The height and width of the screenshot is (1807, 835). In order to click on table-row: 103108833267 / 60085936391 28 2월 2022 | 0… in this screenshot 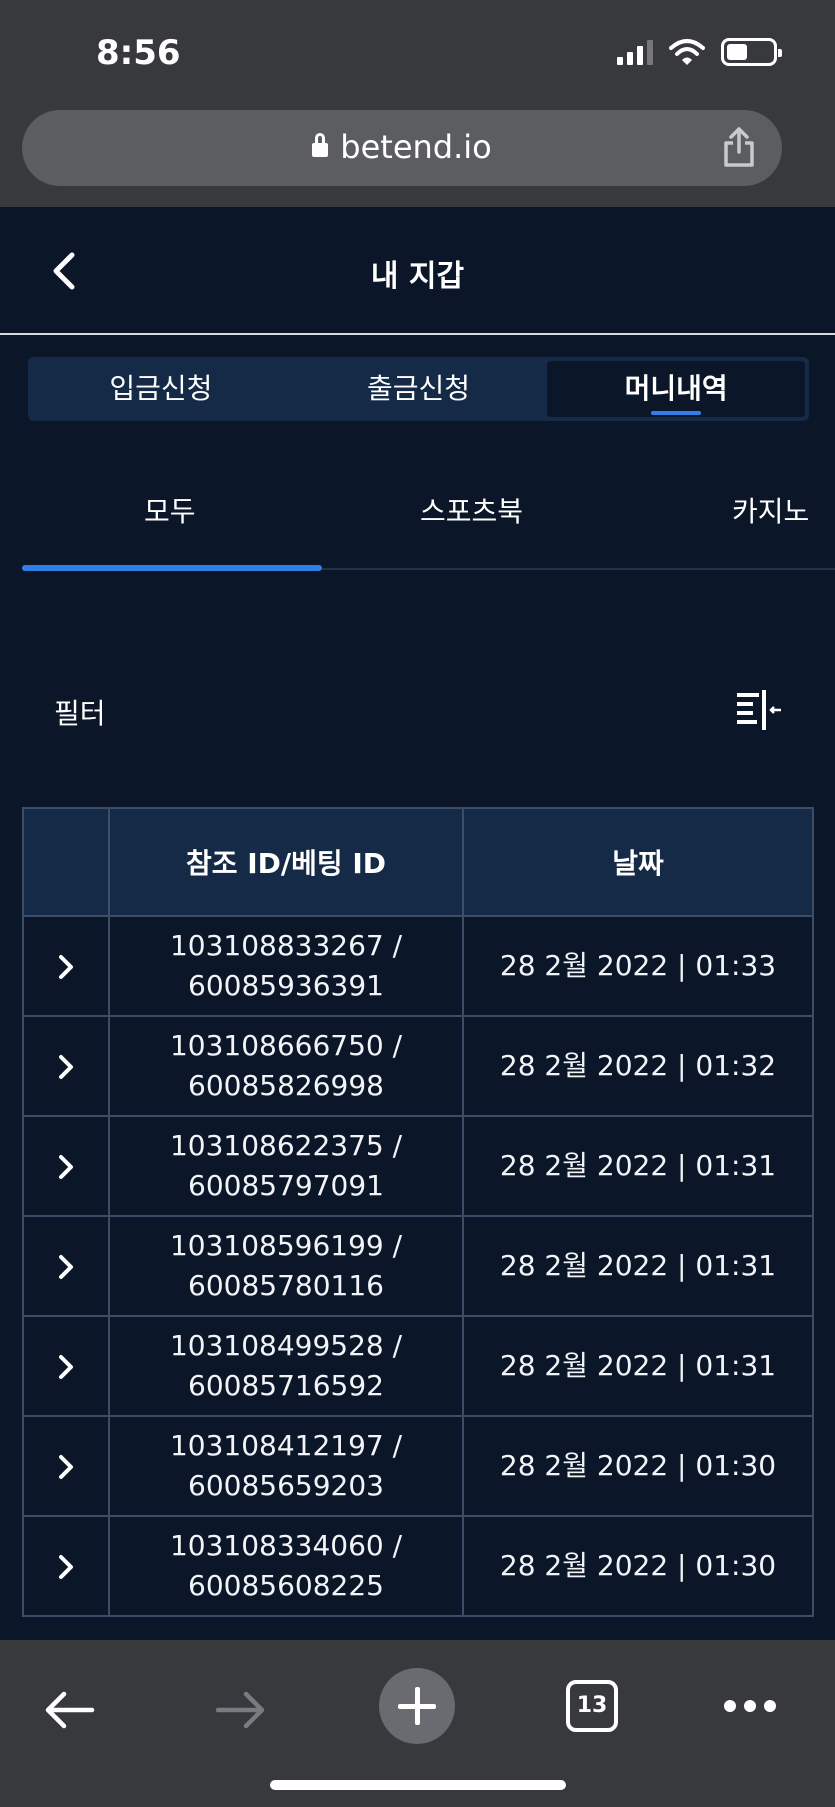, I will do `click(418, 966)`.